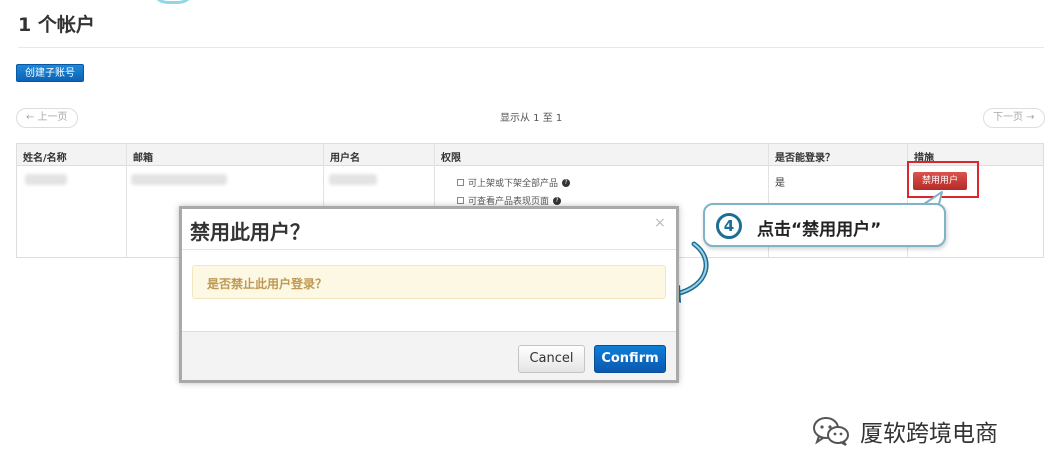 The image size is (1052, 476). Describe the element at coordinates (531, 118) in the screenshot. I see `pagination-info: 显示从 1 至 1` at that location.